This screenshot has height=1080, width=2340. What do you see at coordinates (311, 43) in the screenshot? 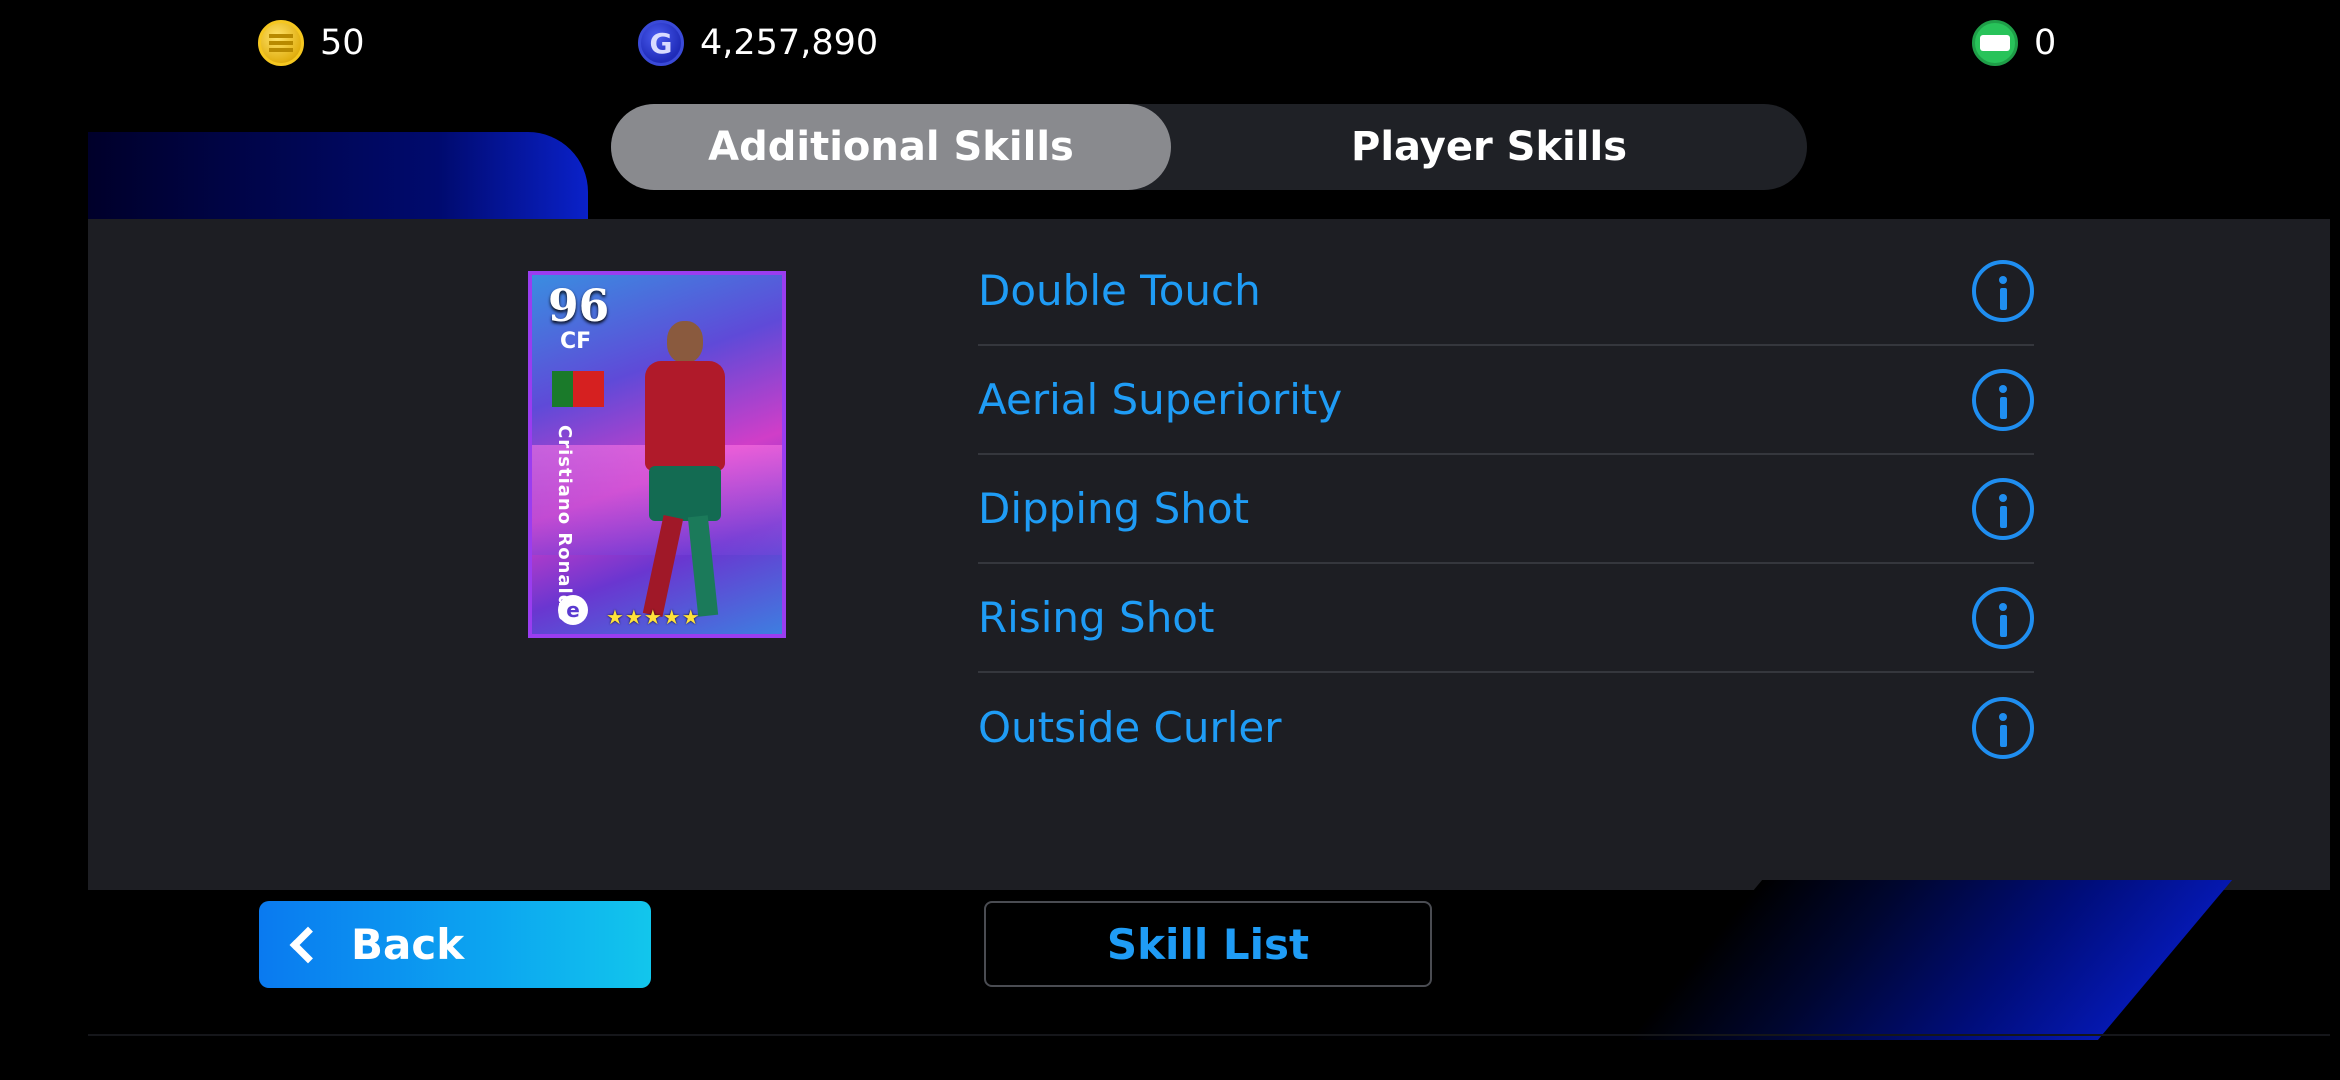
I see `coins-counter: 50` at bounding box center [311, 43].